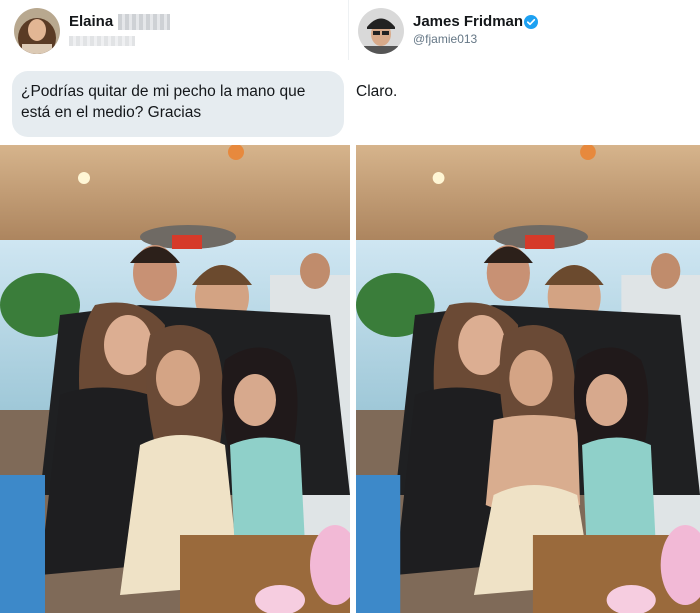  What do you see at coordinates (377, 91) in the screenshot?
I see `reply-message-text: Claro.` at bounding box center [377, 91].